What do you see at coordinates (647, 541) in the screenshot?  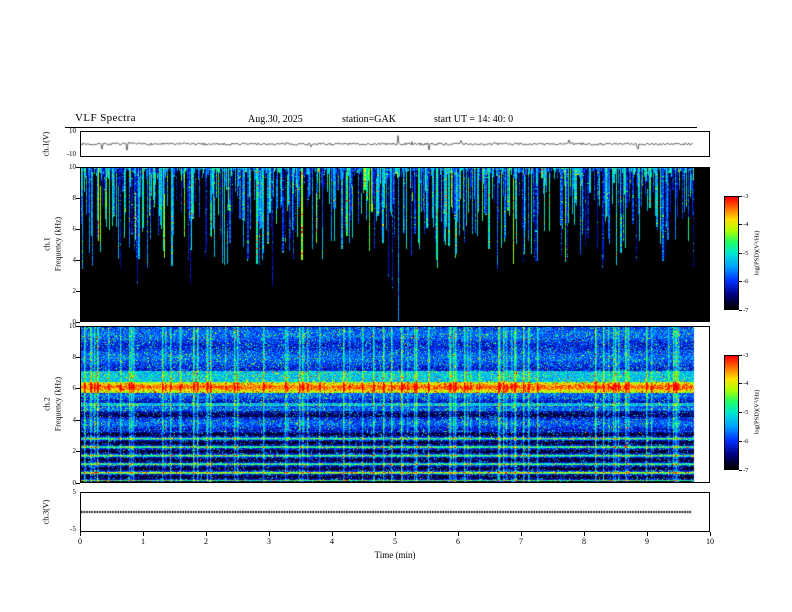 I see `time-tick-label: 9` at bounding box center [647, 541].